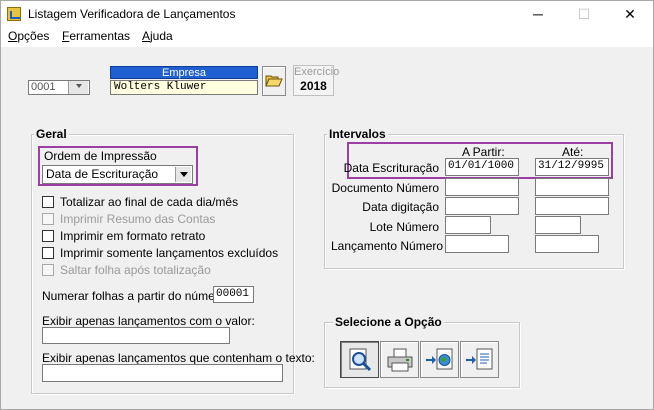 The width and height of the screenshot is (654, 410). Describe the element at coordinates (136, 335) in the screenshot. I see `valor-input` at that location.